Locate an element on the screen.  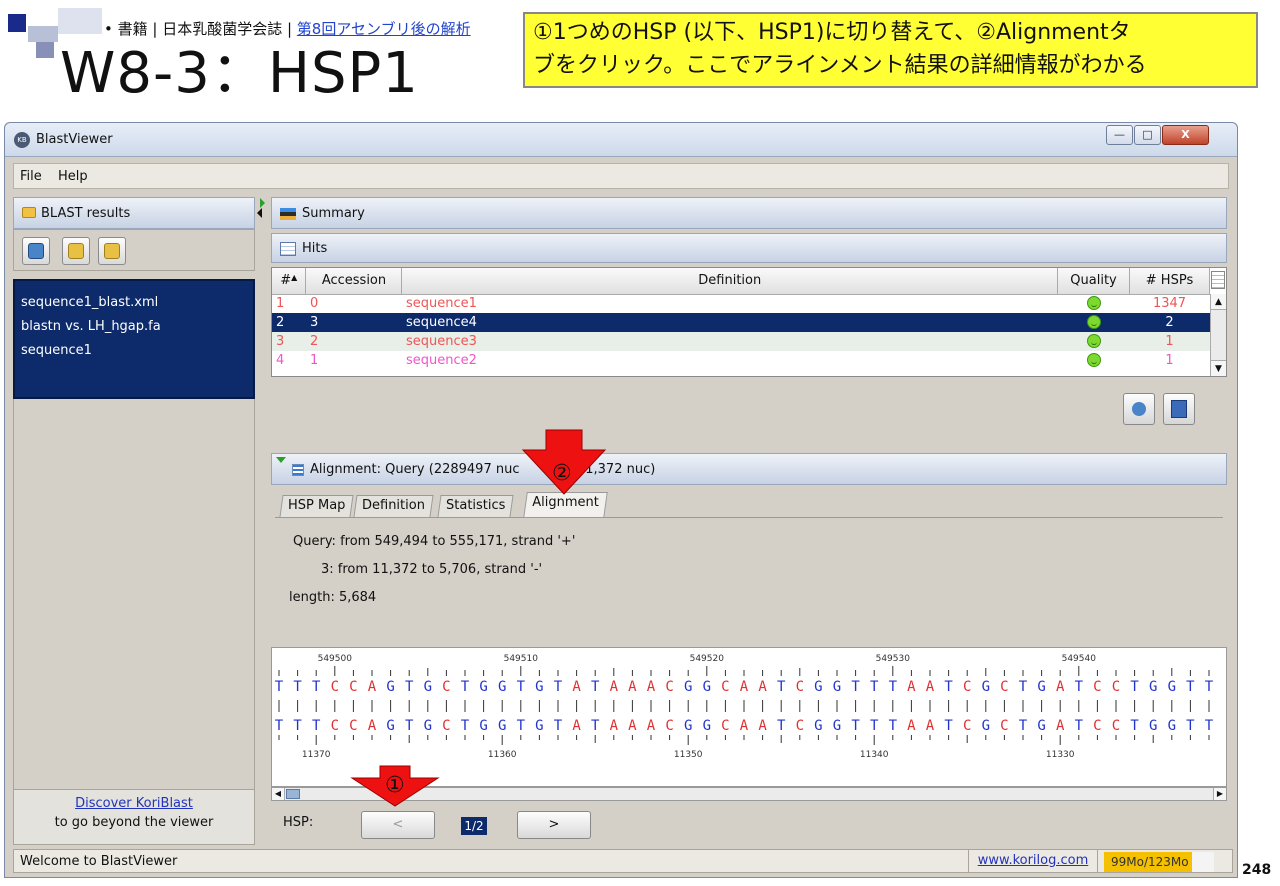
results-program: blastn vs. LH_hgap.fa is located at coordinates (134, 327).